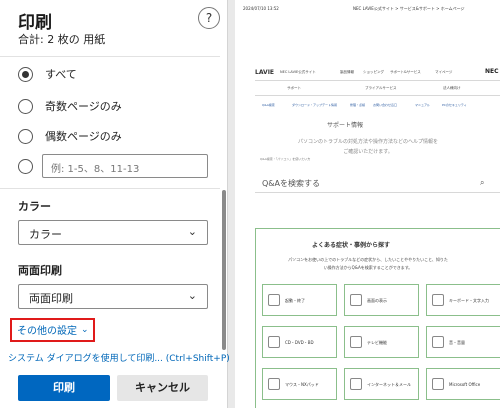 The width and height of the screenshot is (500, 408). Describe the element at coordinates (274, 342) in the screenshot. I see `disc-icon` at that location.